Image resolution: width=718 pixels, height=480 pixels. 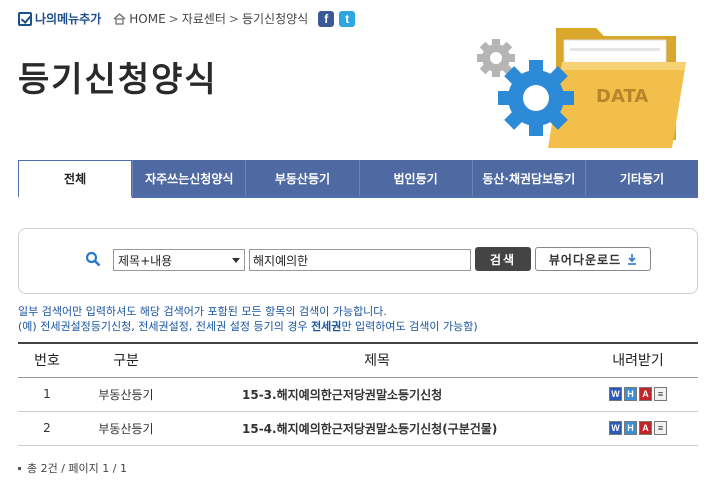 What do you see at coordinates (189, 178) in the screenshot?
I see `tab-frequent-forms: 자주쓰는신청양식` at bounding box center [189, 178].